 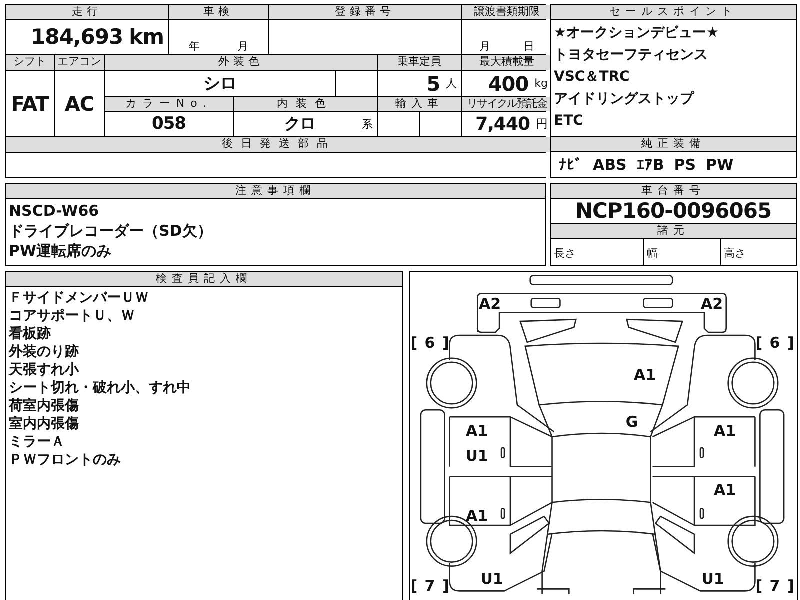 What do you see at coordinates (44, 352) in the screenshot?
I see `inspection-note: 外装のり跡` at bounding box center [44, 352].